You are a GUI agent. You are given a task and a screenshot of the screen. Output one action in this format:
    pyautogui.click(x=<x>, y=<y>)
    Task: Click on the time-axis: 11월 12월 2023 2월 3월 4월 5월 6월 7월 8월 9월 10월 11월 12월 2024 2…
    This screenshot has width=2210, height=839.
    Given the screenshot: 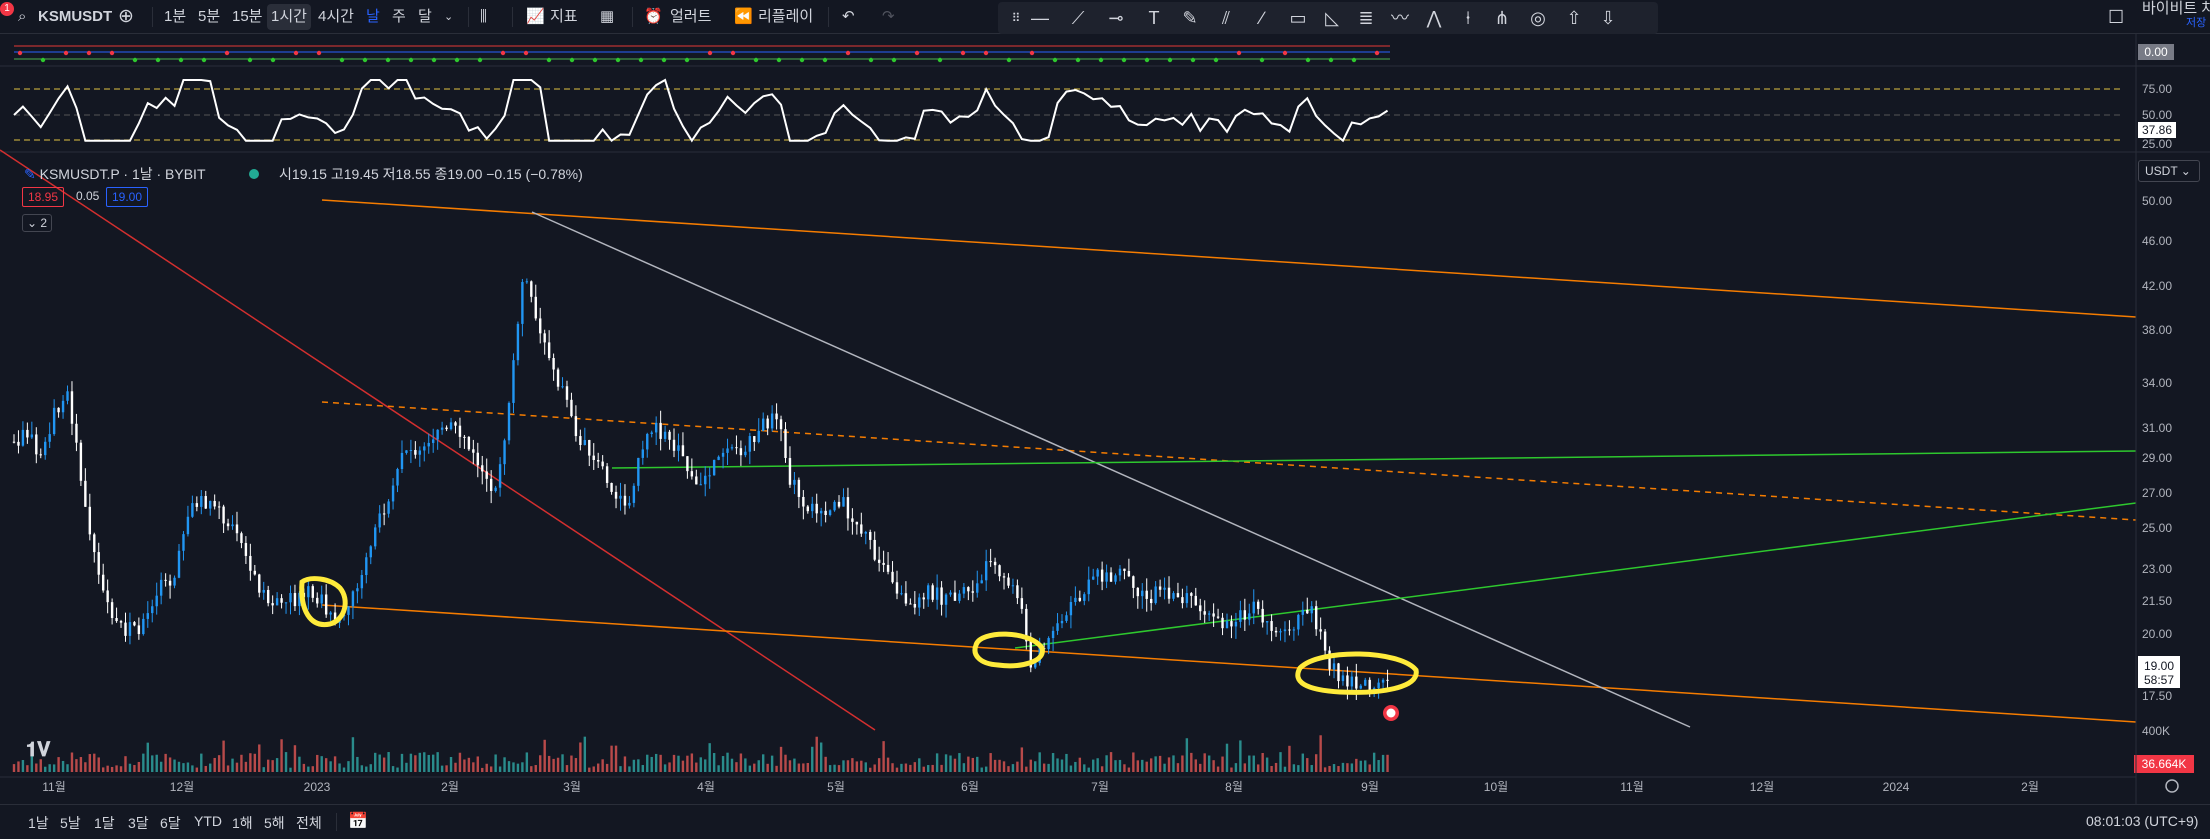 What is the action you would take?
    pyautogui.click(x=1040, y=787)
    